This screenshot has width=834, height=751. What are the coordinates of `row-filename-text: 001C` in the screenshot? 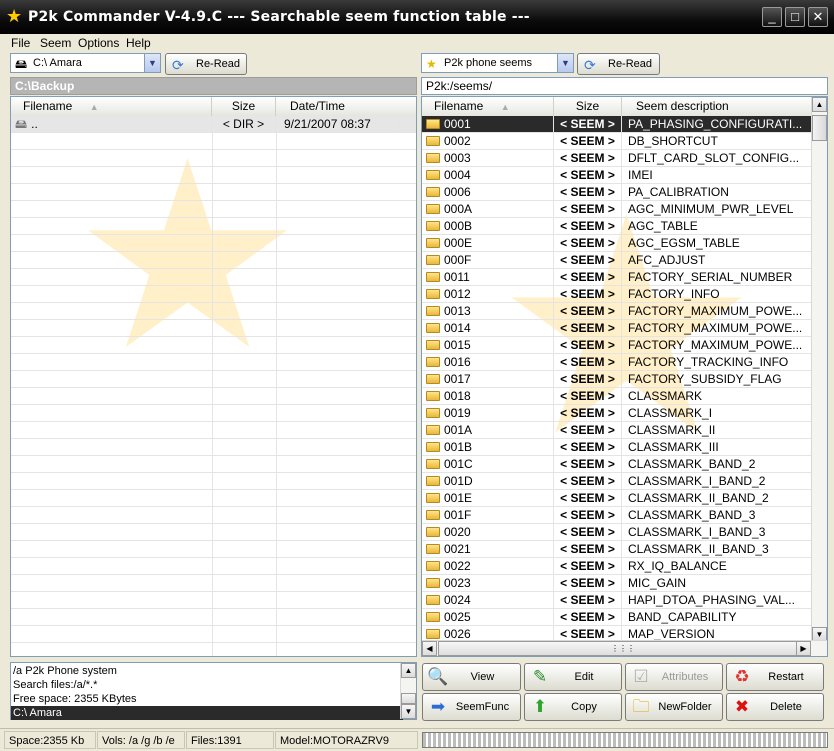 It's located at (458, 464).